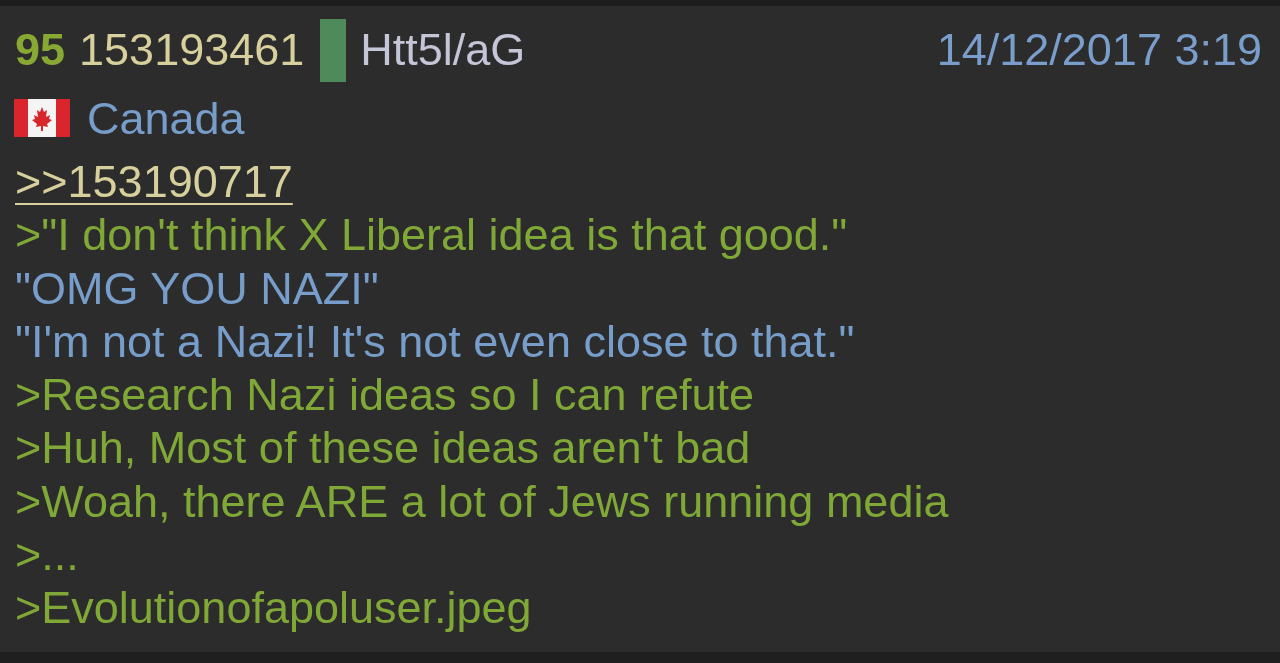 Image resolution: width=1280 pixels, height=663 pixels. I want to click on country-name: Canada, so click(166, 118).